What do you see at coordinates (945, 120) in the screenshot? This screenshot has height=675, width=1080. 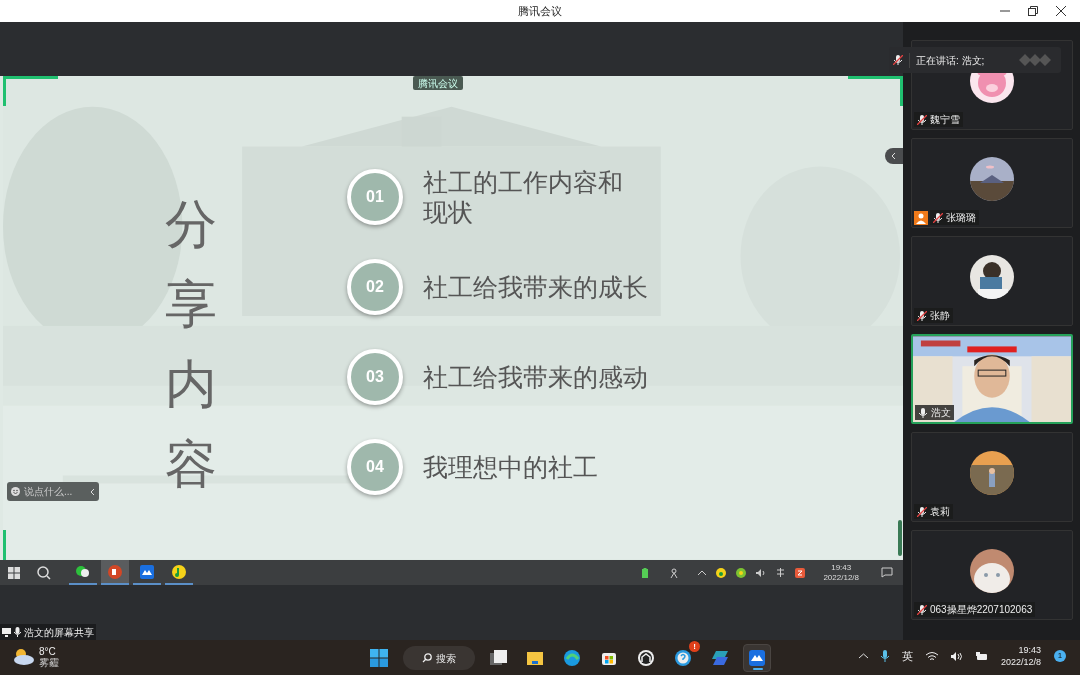 I see `participant-name: 魏宁雪` at bounding box center [945, 120].